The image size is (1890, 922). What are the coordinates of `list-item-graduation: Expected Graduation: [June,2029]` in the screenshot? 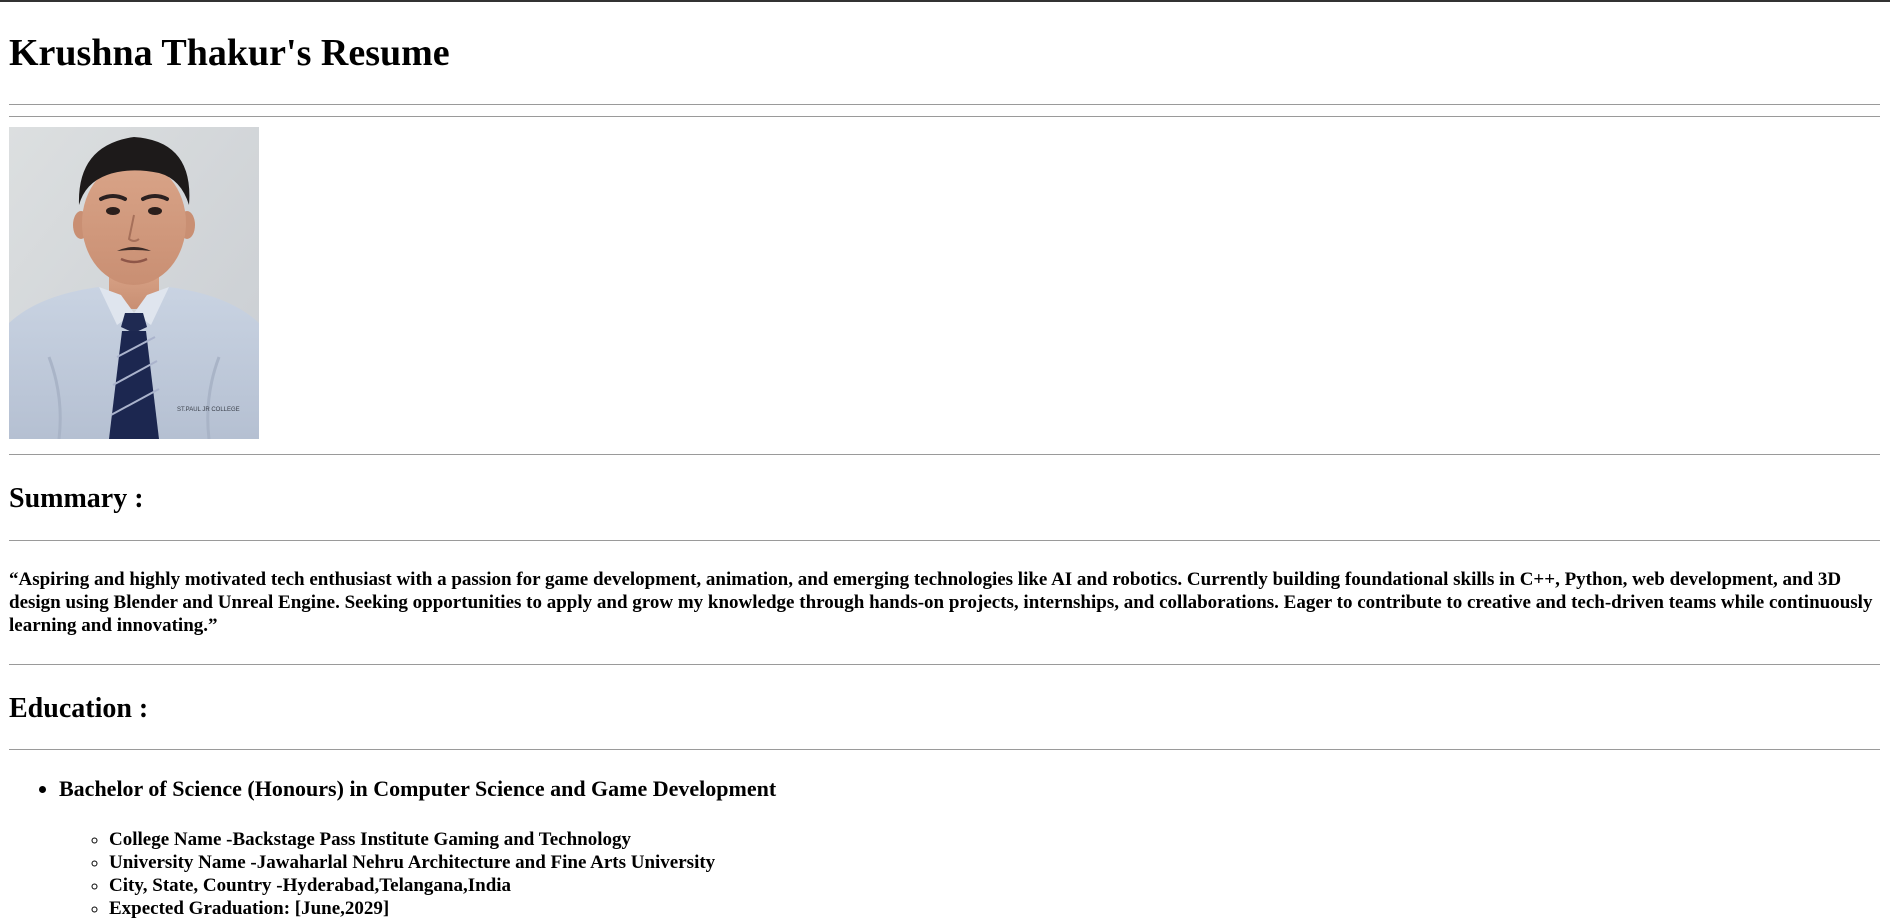 It's located at (994, 908).